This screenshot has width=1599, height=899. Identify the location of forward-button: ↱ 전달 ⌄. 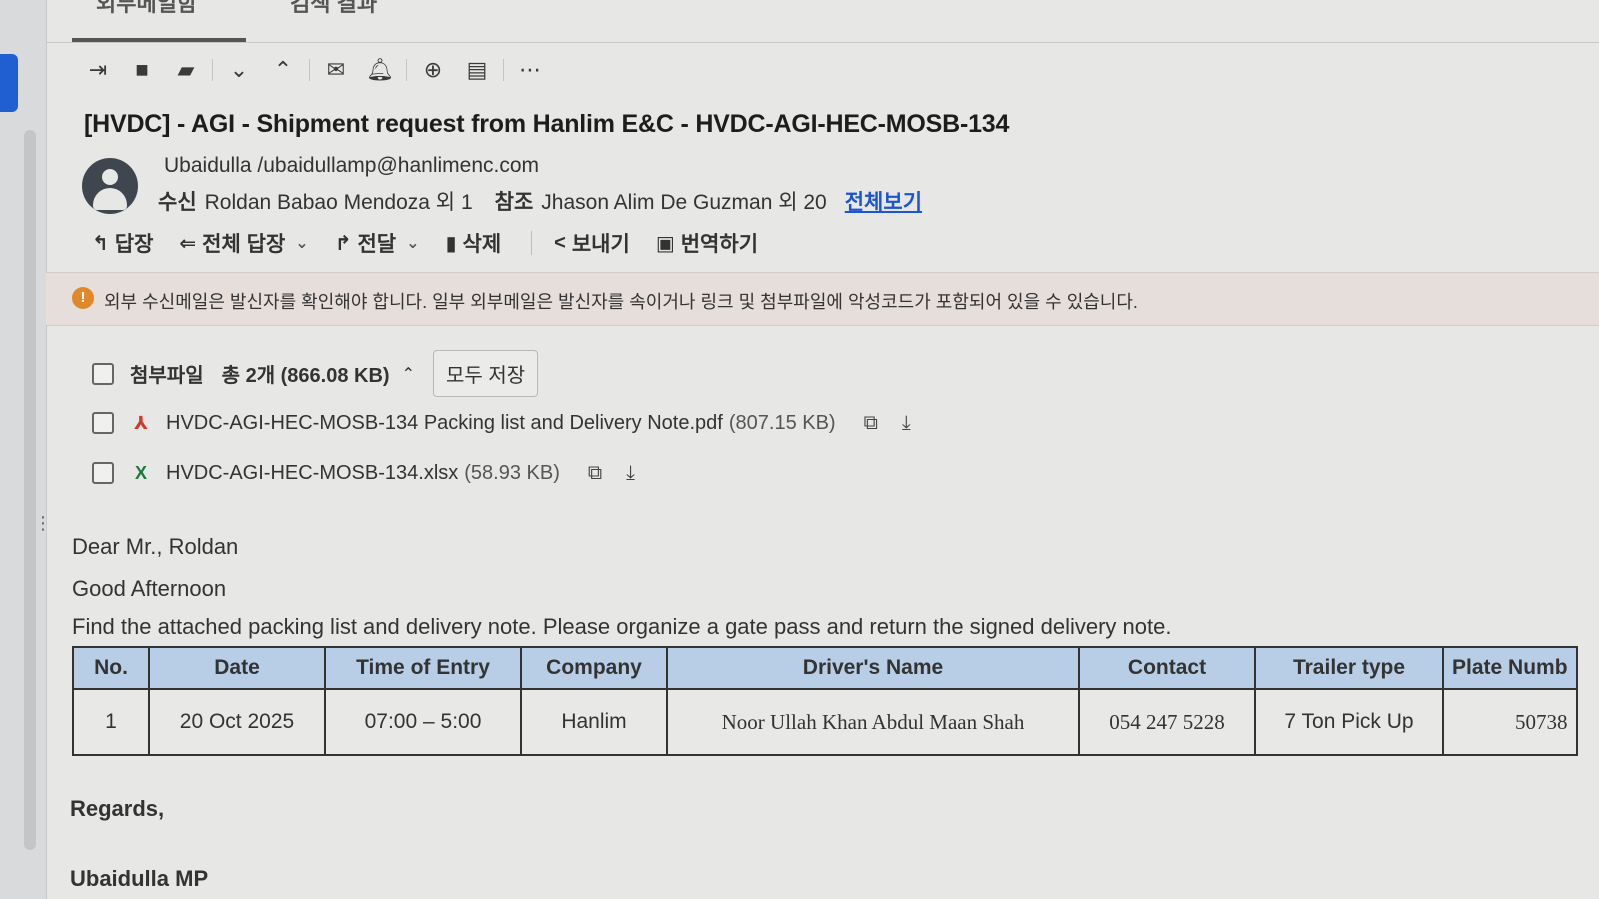
(377, 243).